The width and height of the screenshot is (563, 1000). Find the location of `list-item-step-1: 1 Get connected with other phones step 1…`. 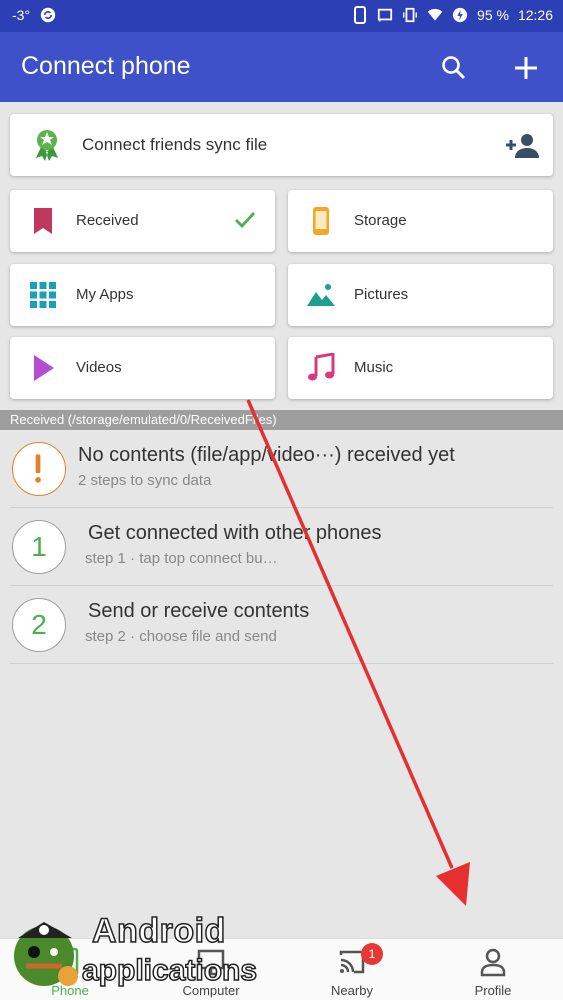

list-item-step-1: 1 Get connected with other phones step 1… is located at coordinates (281, 547).